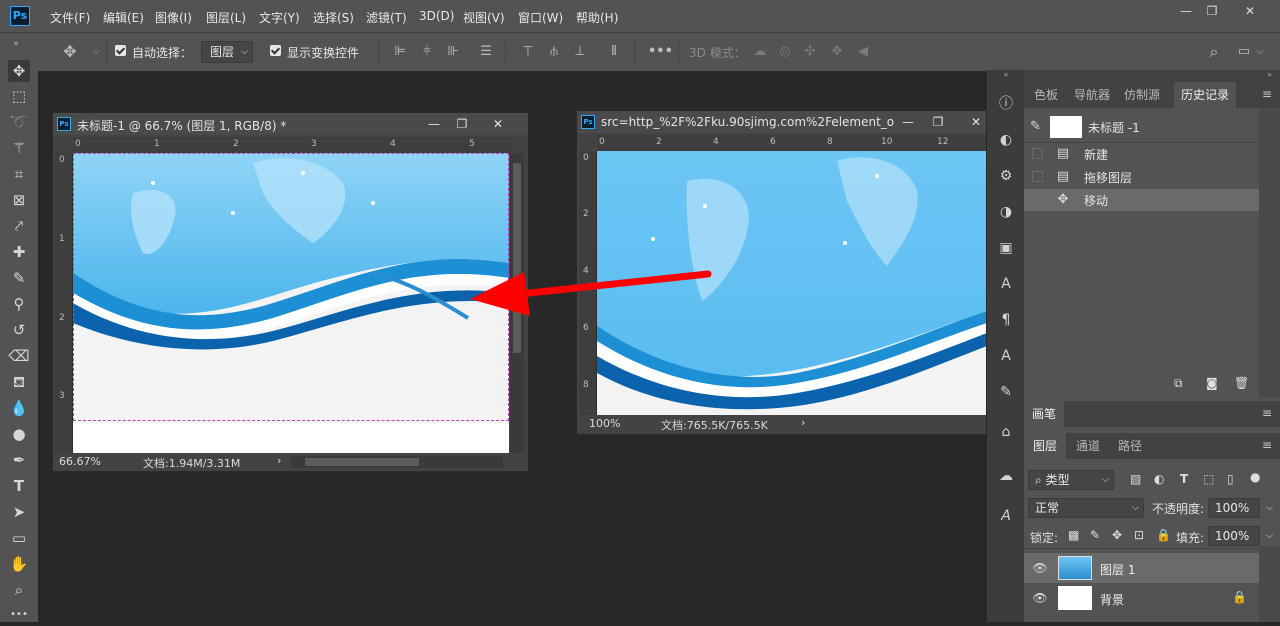 The width and height of the screenshot is (1280, 626). What do you see at coordinates (540, 17) in the screenshot?
I see `menu-window: 窗口(W)` at bounding box center [540, 17].